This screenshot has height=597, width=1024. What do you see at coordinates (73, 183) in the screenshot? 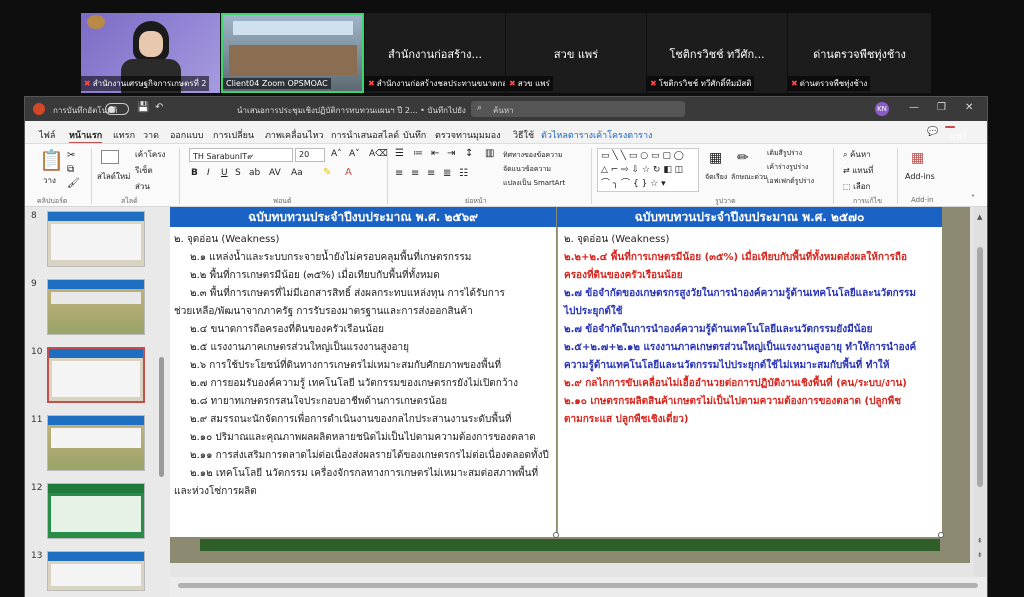
I see `format-painter-icon: 🖌` at bounding box center [73, 183].